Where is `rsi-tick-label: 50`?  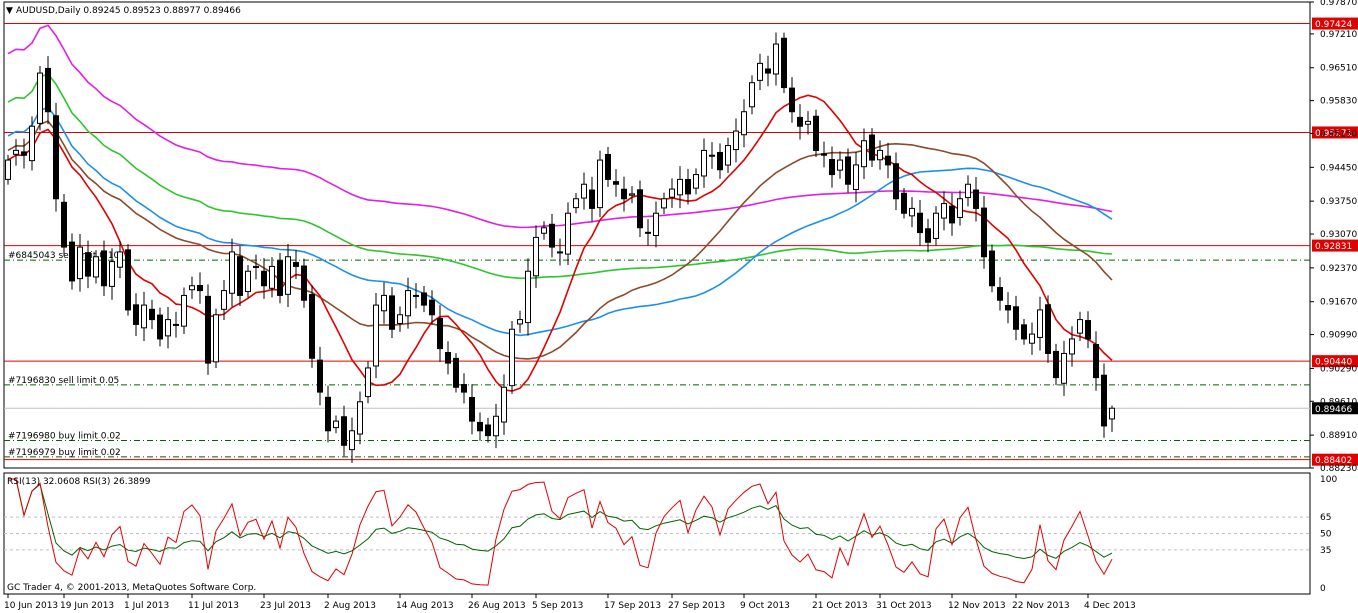
rsi-tick-label: 50 is located at coordinates (1326, 535).